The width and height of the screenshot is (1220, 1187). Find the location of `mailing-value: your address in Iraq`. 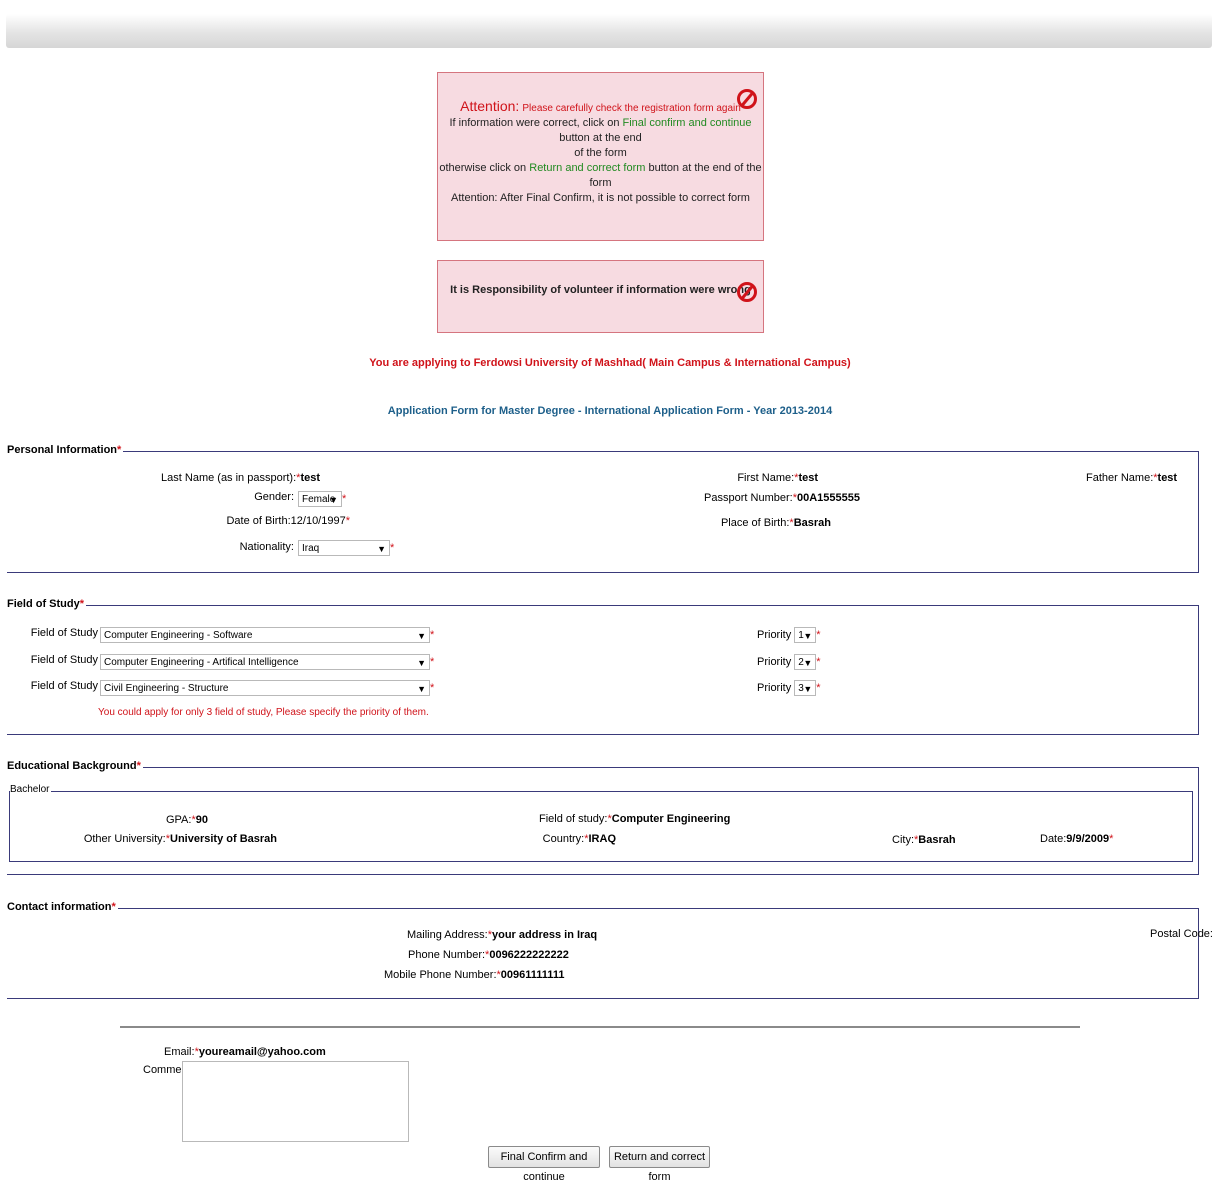

mailing-value: your address in Iraq is located at coordinates (545, 935).